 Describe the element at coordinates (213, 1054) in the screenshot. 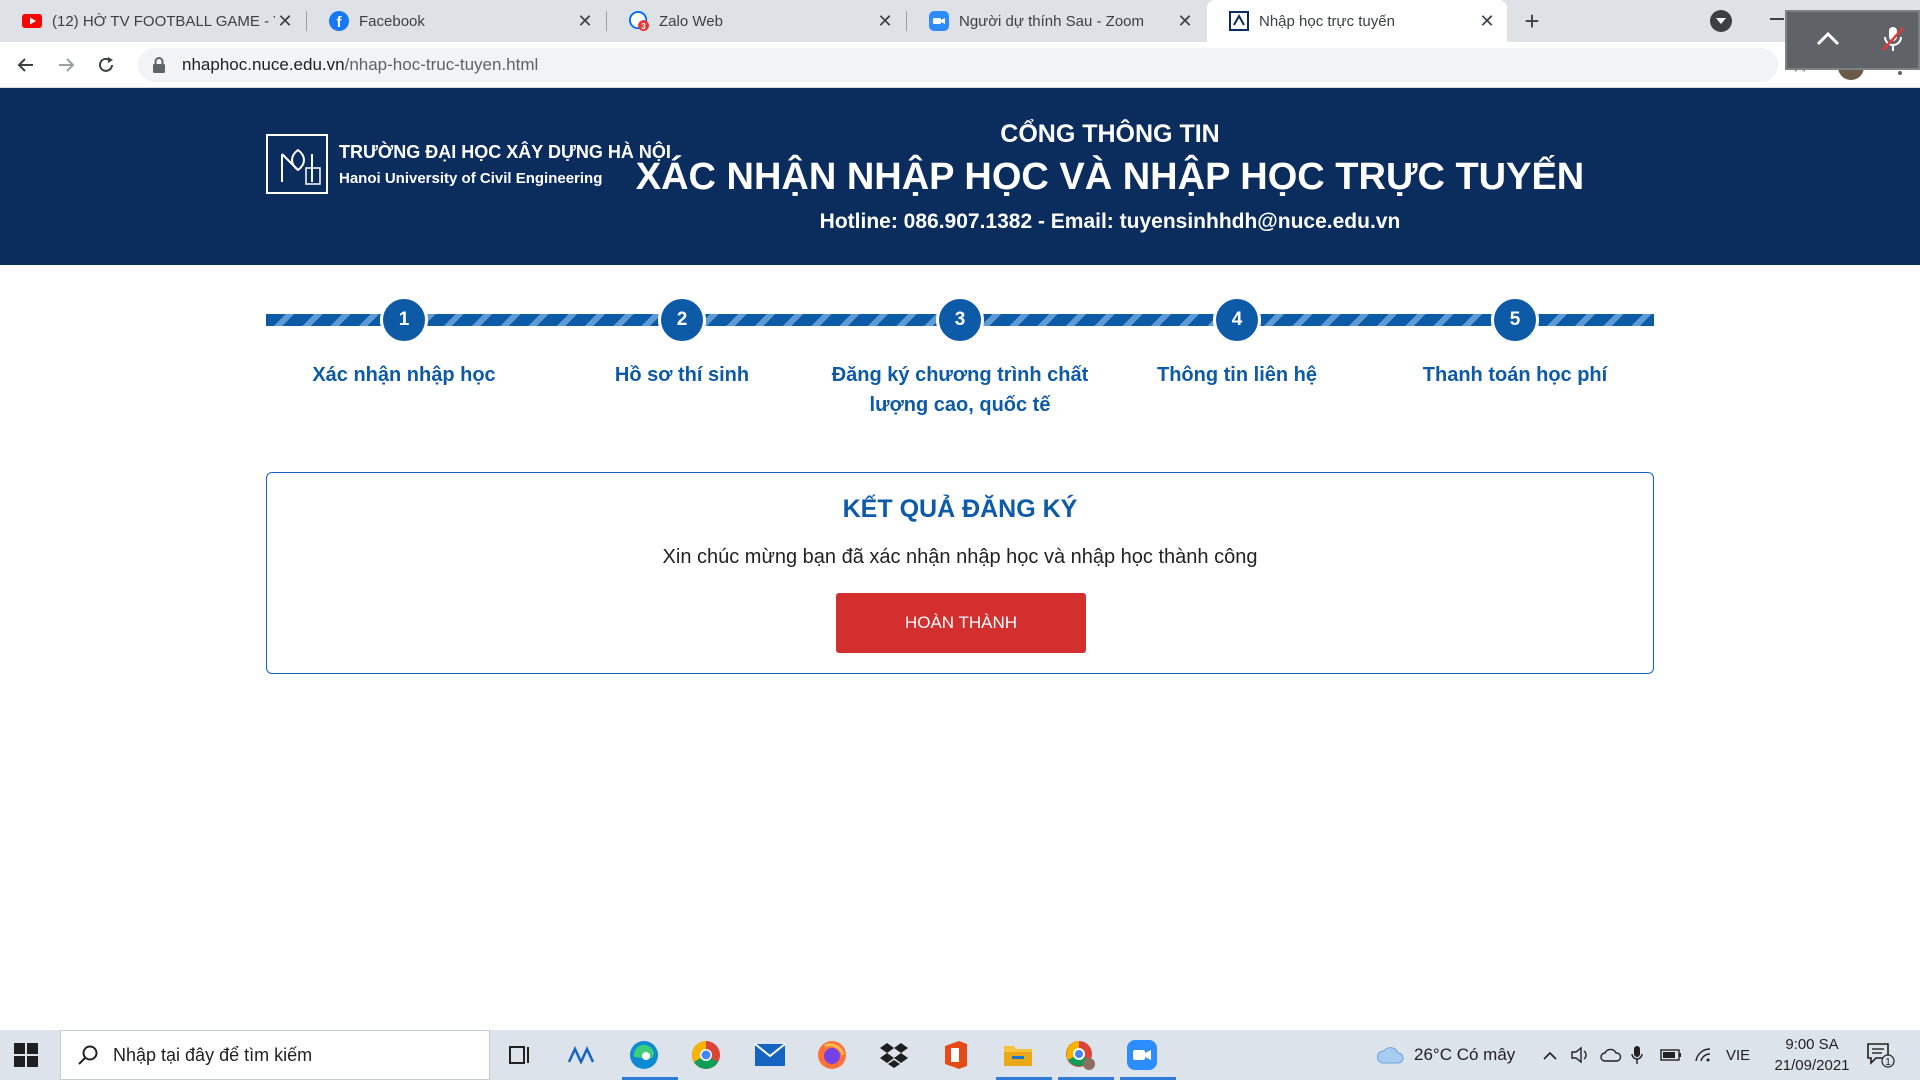

I see `search-placeholder: Nhập tại đây để tìm kiếm` at that location.